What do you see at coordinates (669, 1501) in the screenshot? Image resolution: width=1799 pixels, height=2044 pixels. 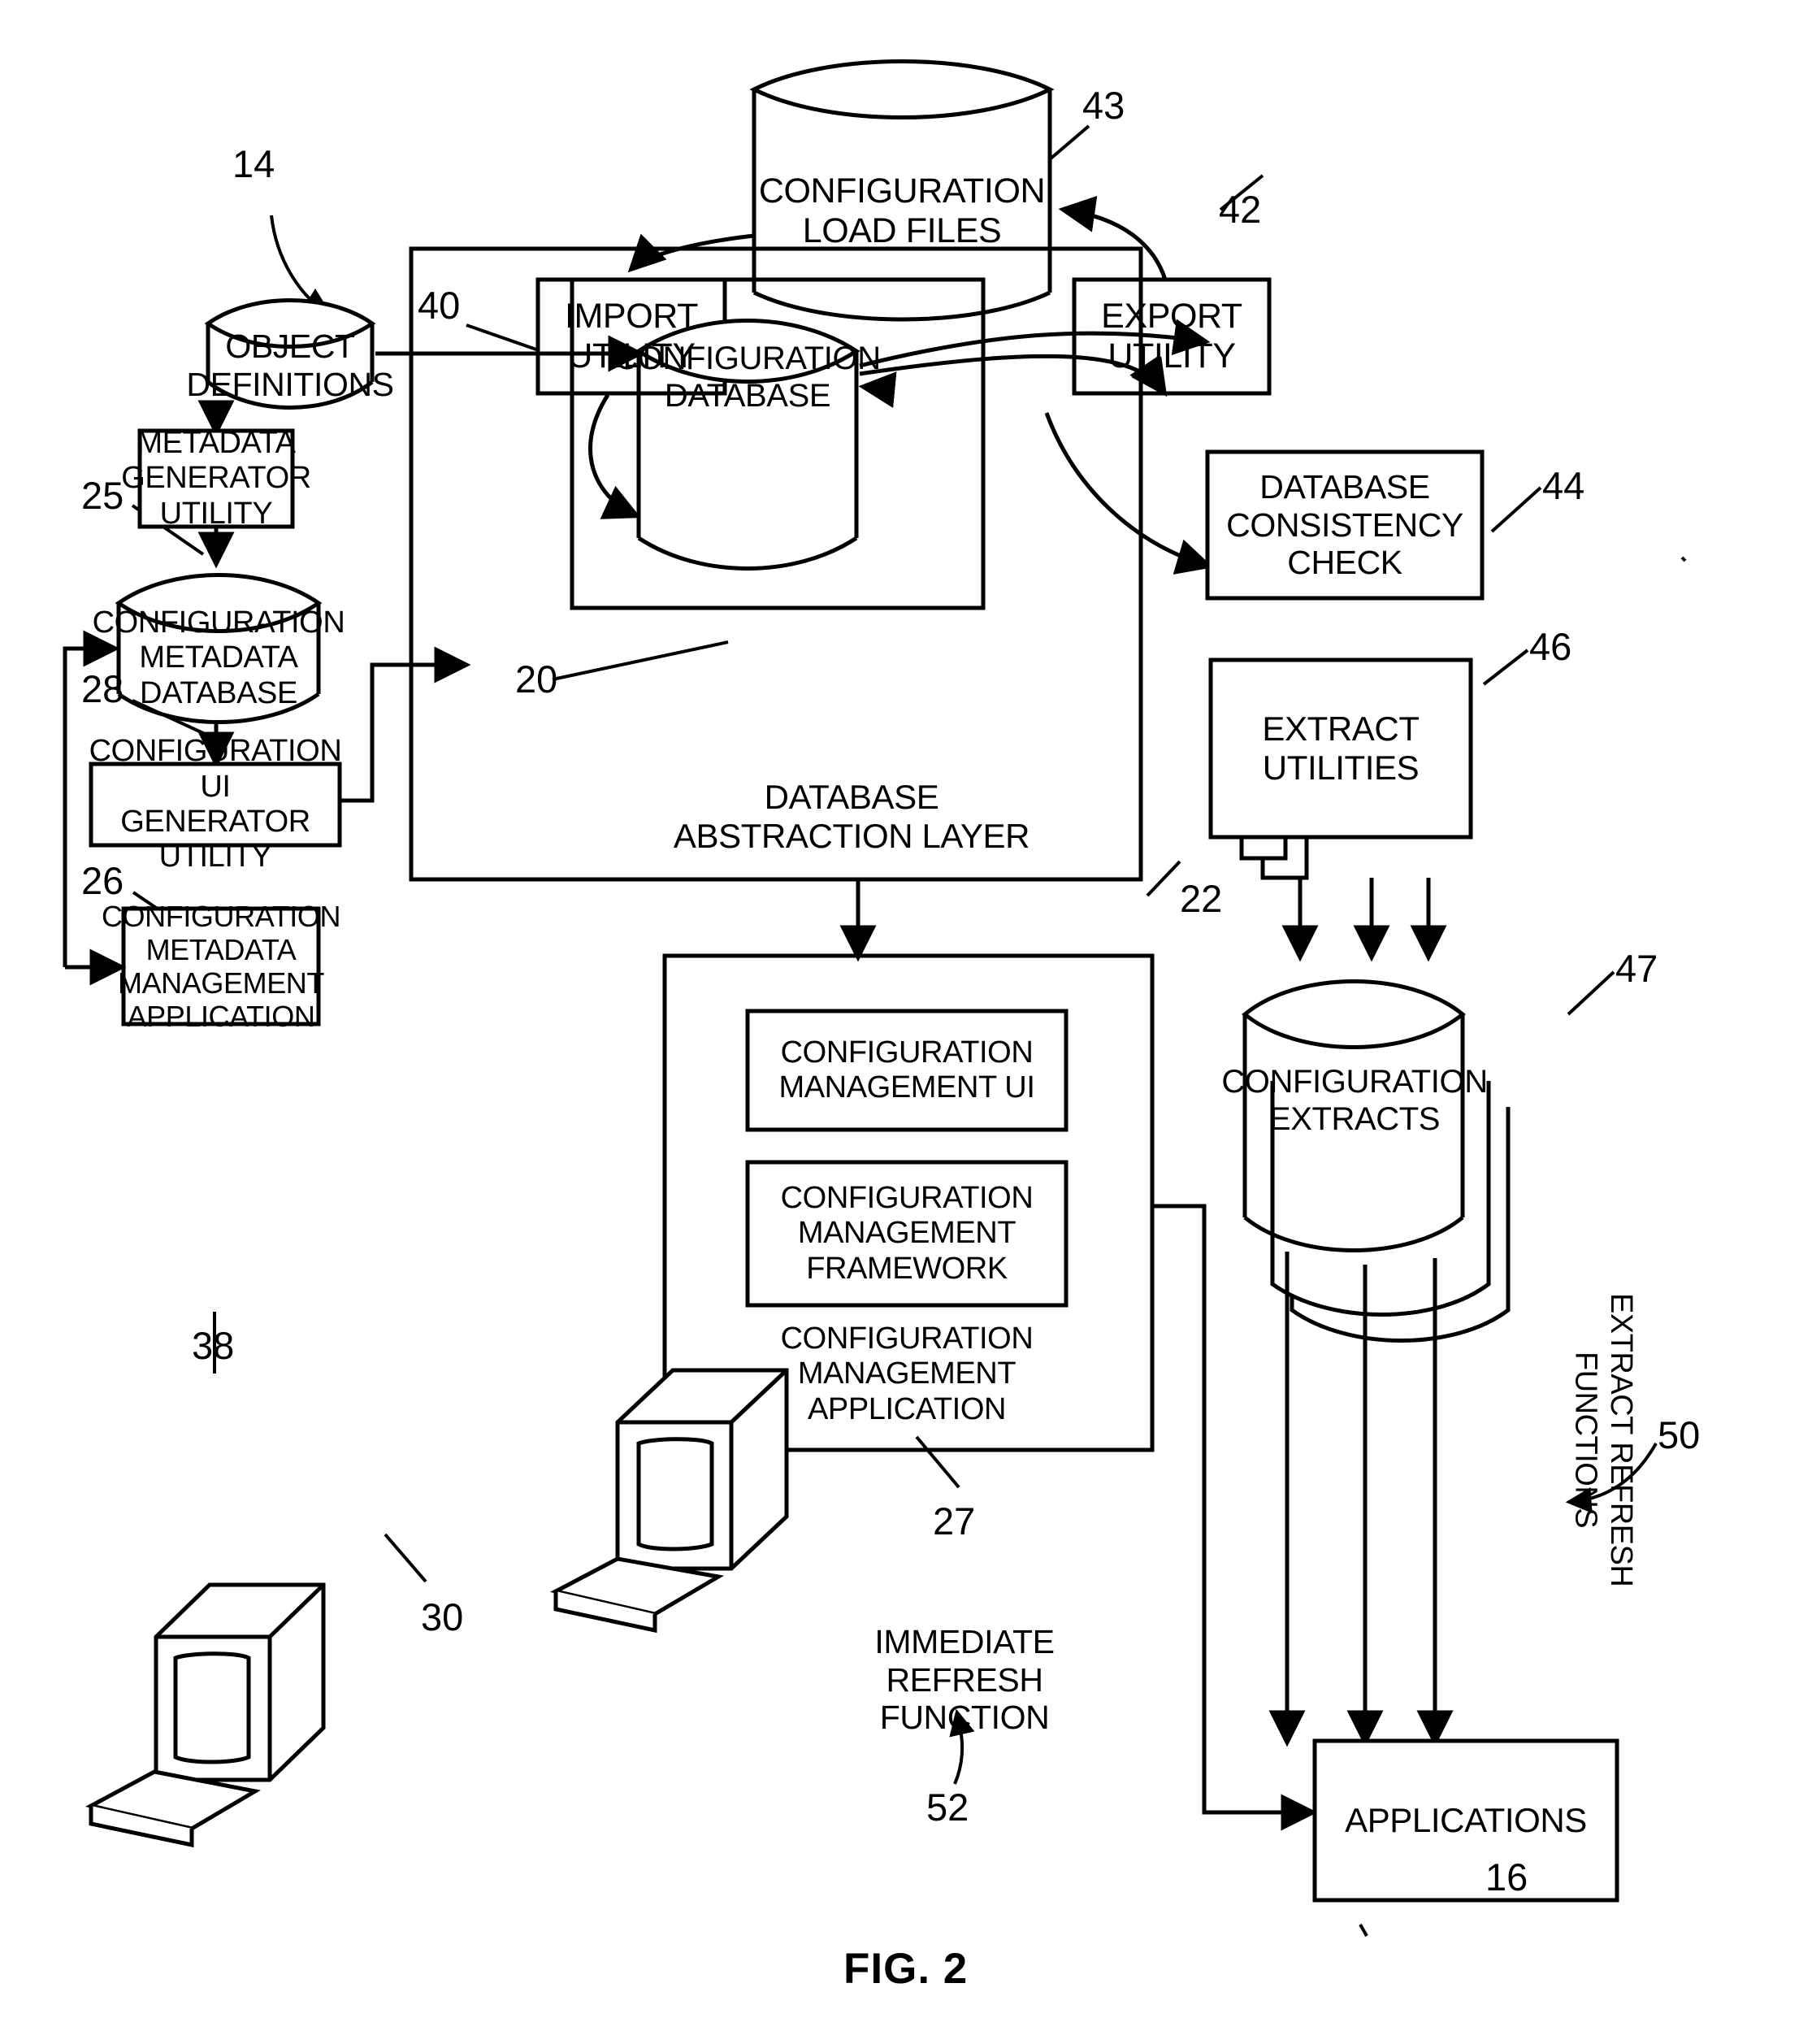 I see `configuration-management-workstation-shape` at bounding box center [669, 1501].